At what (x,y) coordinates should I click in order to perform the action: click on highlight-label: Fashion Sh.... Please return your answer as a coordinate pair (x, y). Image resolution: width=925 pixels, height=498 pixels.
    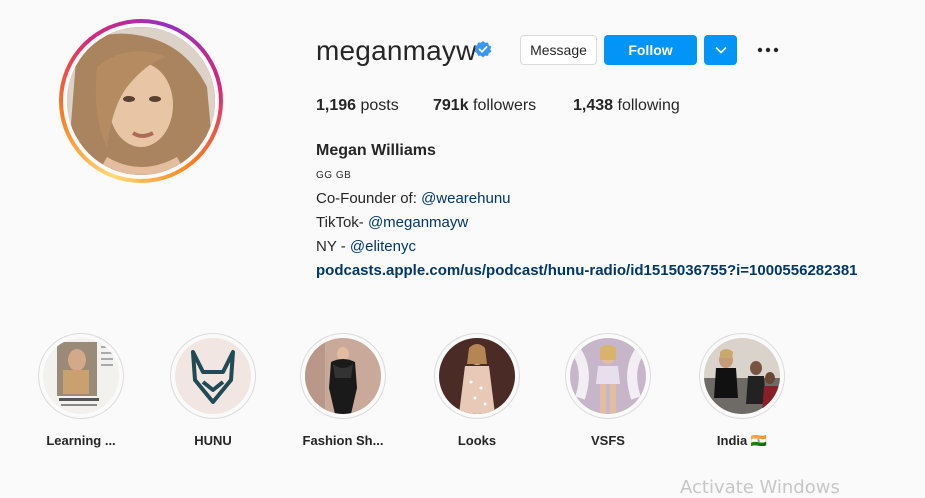
    Looking at the image, I should click on (343, 440).